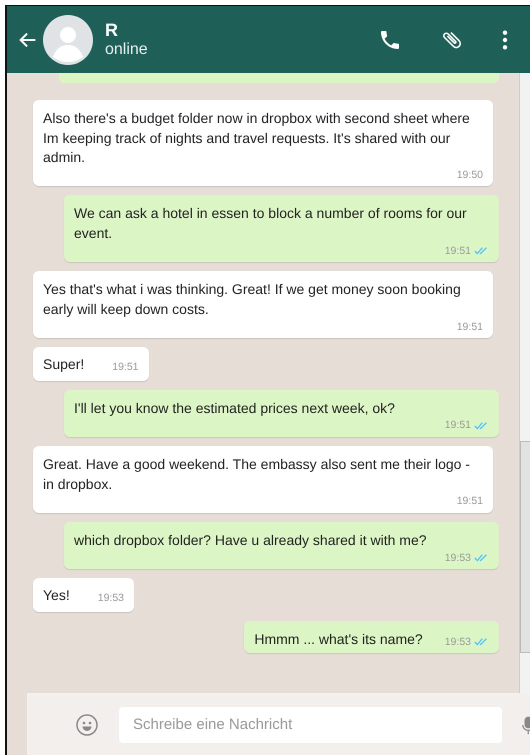  I want to click on message-text: Also there's a budget folder now in dropbox with second sheet where Im keeping track of nights and travel requests. It's shared with our admin., so click(257, 138).